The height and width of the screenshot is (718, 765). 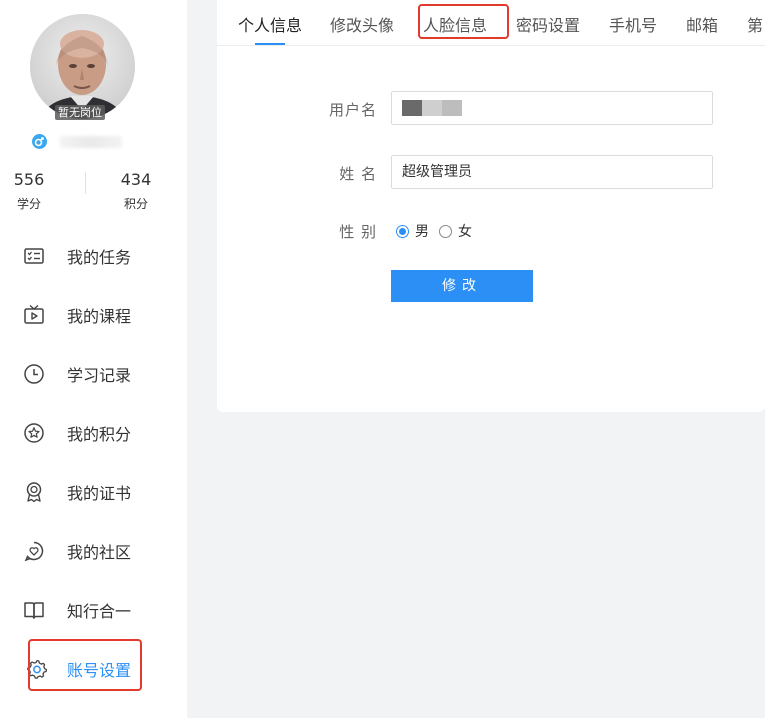 I want to click on username-field, so click(x=552, y=108).